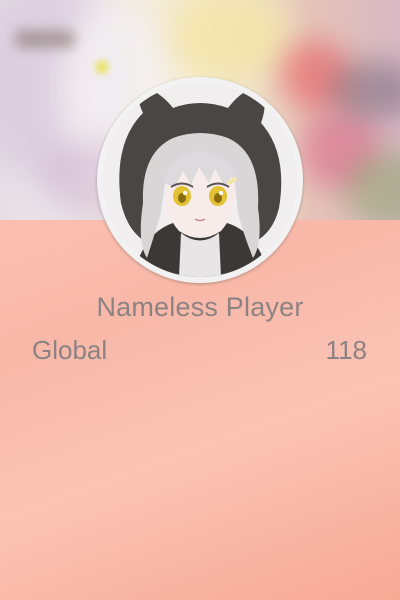 The image size is (400, 600). Describe the element at coordinates (70, 350) in the screenshot. I see `region-label: Global` at that location.